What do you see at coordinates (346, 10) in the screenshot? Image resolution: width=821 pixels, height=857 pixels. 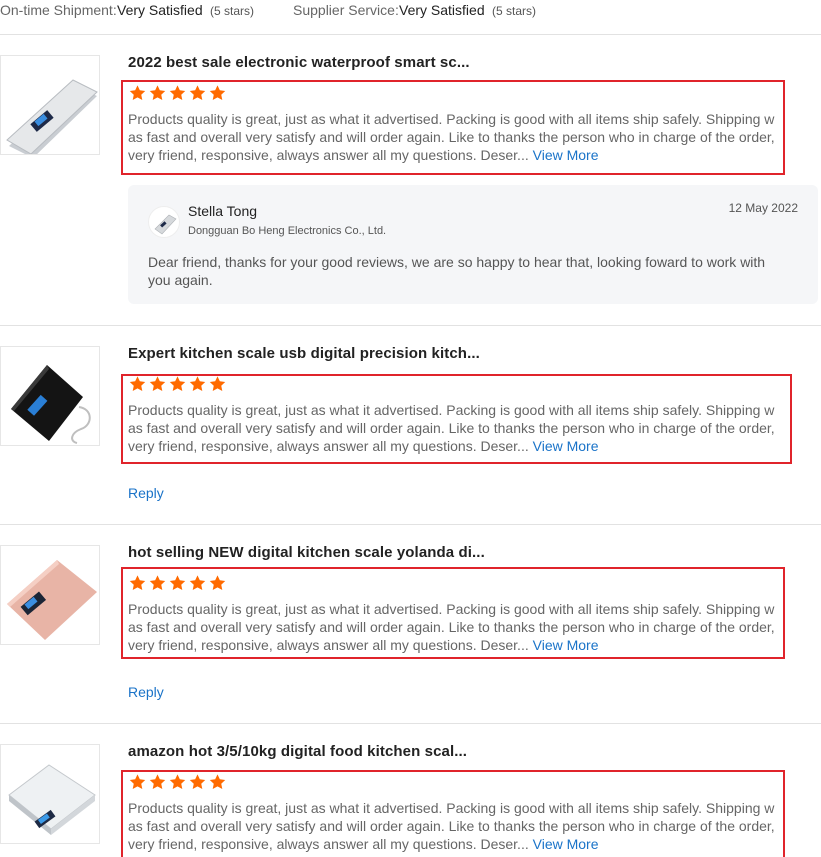 I see `service-label: Supplier Service:` at bounding box center [346, 10].